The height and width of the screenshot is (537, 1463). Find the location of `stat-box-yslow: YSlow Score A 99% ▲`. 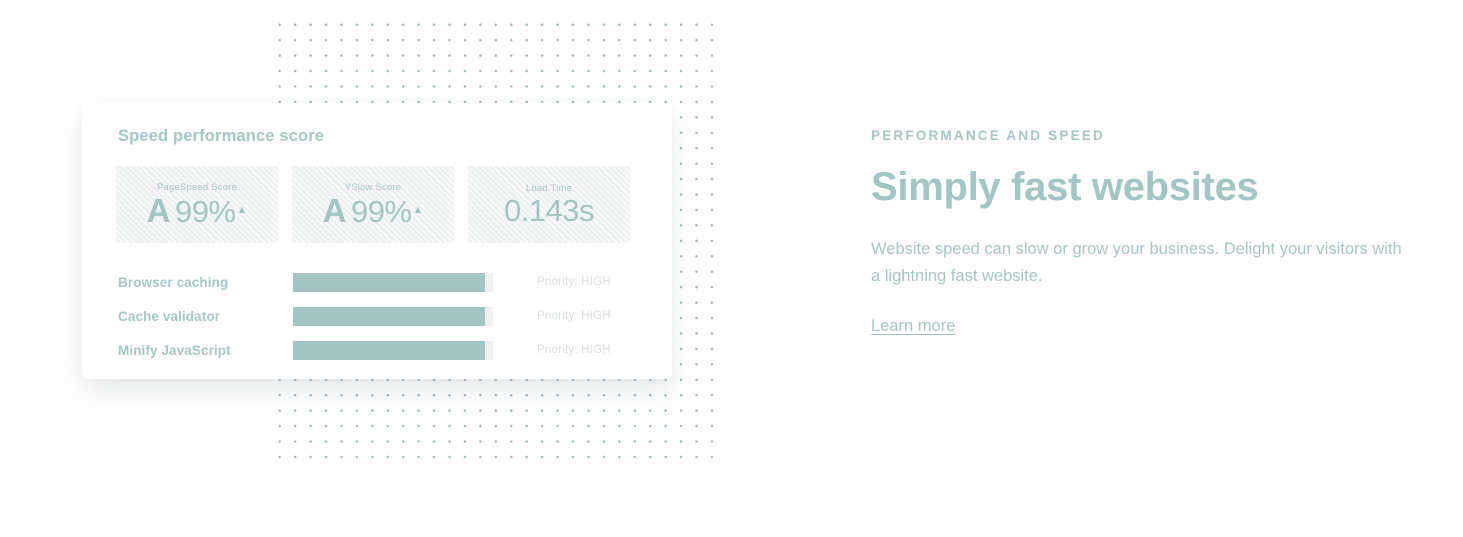

stat-box-yslow: YSlow Score A 99% ▲ is located at coordinates (373, 204).